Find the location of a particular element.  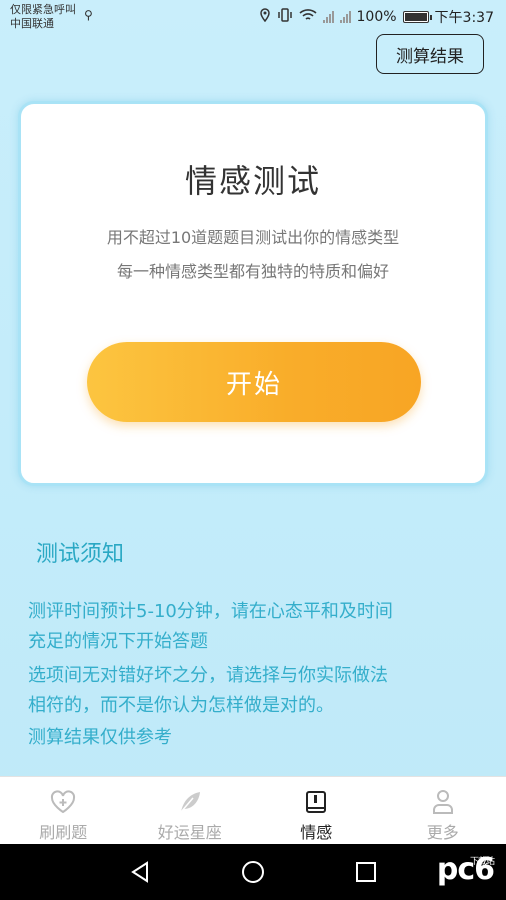

nav-label: 情感 is located at coordinates (316, 832).